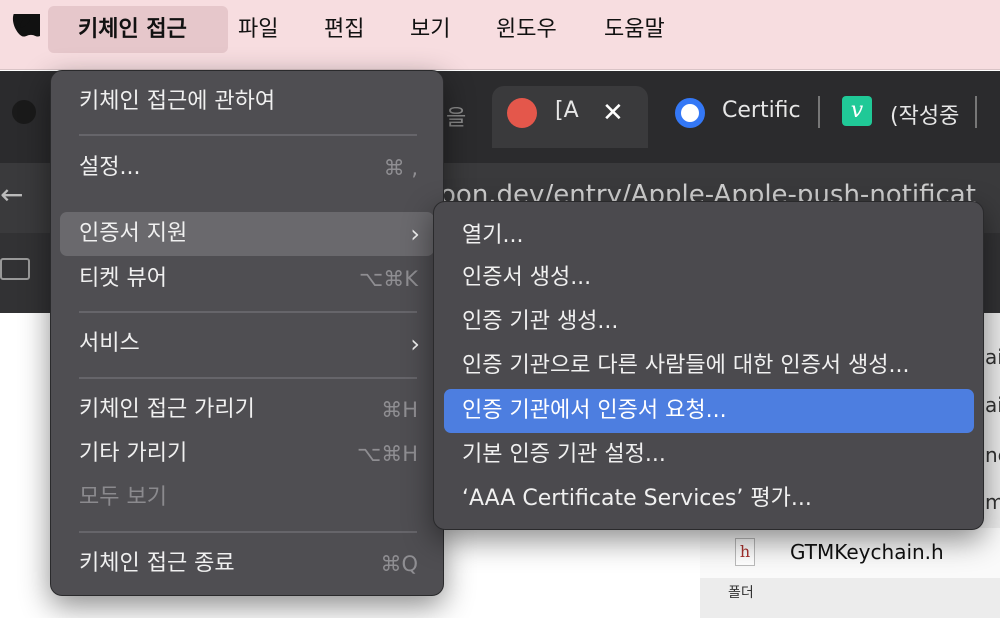  What do you see at coordinates (247, 498) in the screenshot?
I see `menu-item-show-all: 모두 보기` at bounding box center [247, 498].